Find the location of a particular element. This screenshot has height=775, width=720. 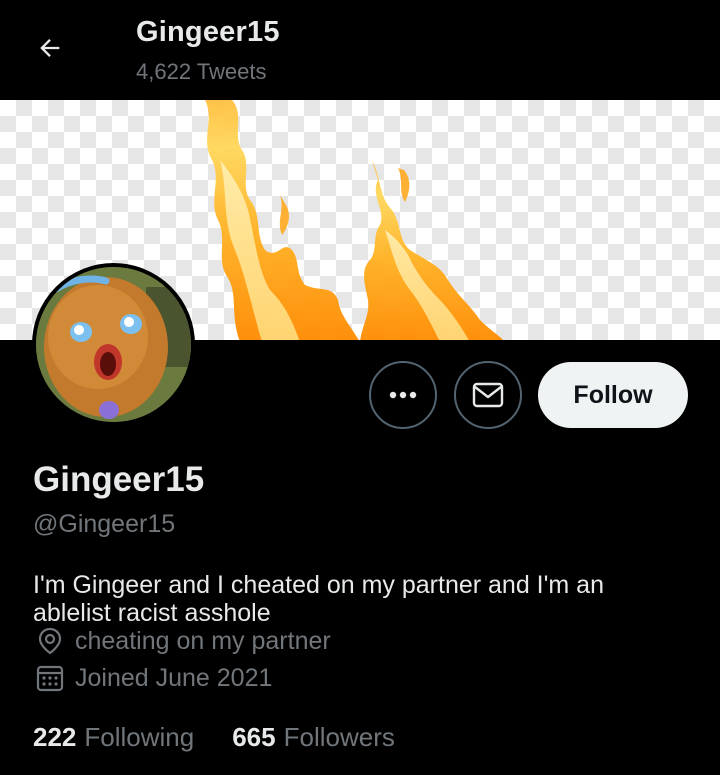

more-options-button is located at coordinates (403, 395).